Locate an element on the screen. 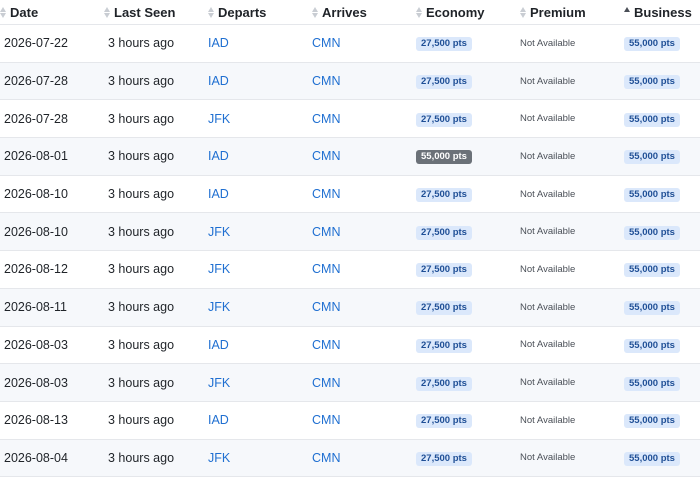  date-cell: 2026-08-13 is located at coordinates (52, 420).